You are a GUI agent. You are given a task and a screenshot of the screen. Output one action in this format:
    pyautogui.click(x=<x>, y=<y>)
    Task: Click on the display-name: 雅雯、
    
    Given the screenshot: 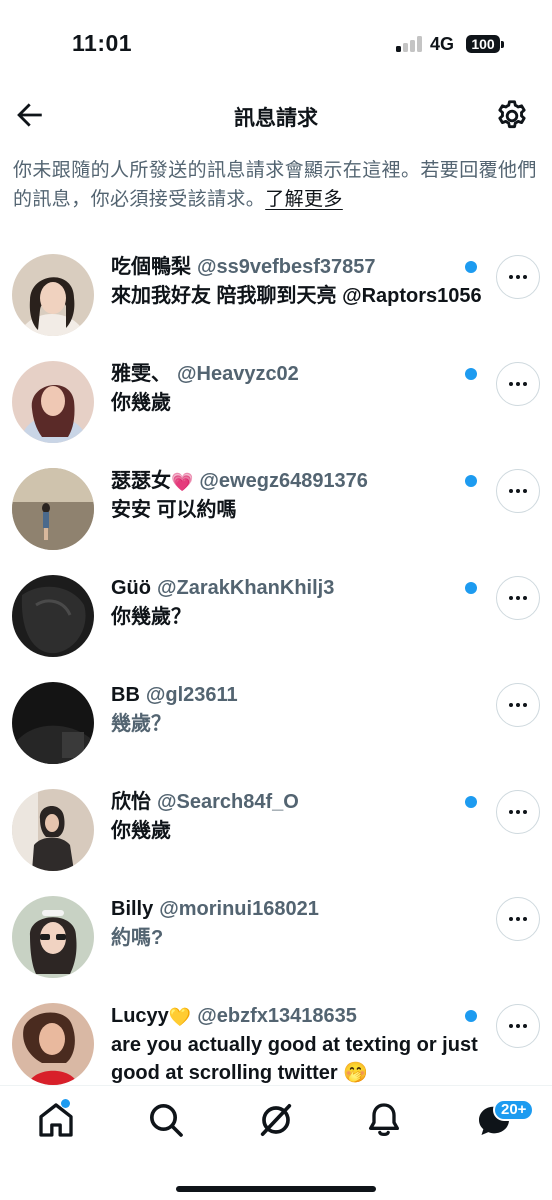 What is the action you would take?
    pyautogui.click(x=141, y=374)
    